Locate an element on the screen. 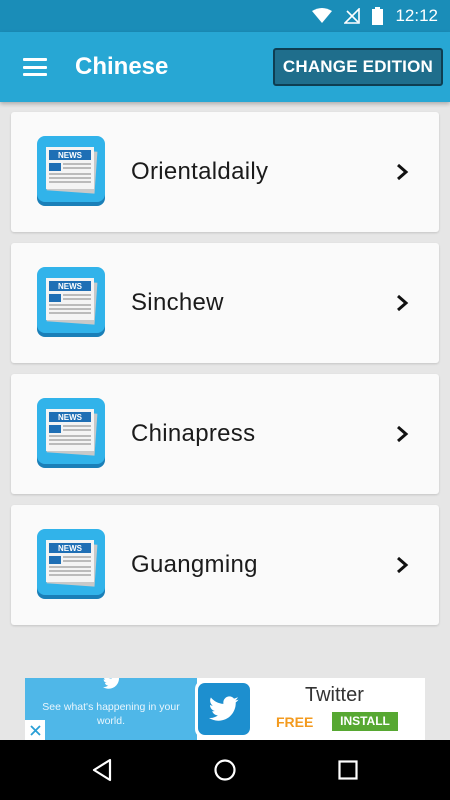 The height and width of the screenshot is (800, 450). system-nav-bar is located at coordinates (225, 770).